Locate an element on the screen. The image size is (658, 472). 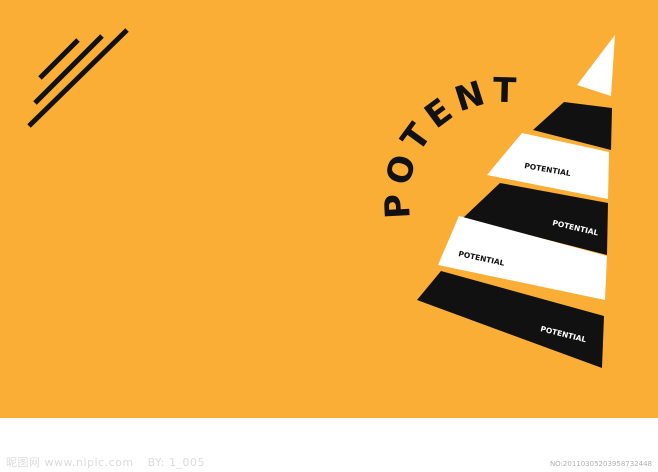
image-id: NO:20110305203958732448 is located at coordinates (600, 464).